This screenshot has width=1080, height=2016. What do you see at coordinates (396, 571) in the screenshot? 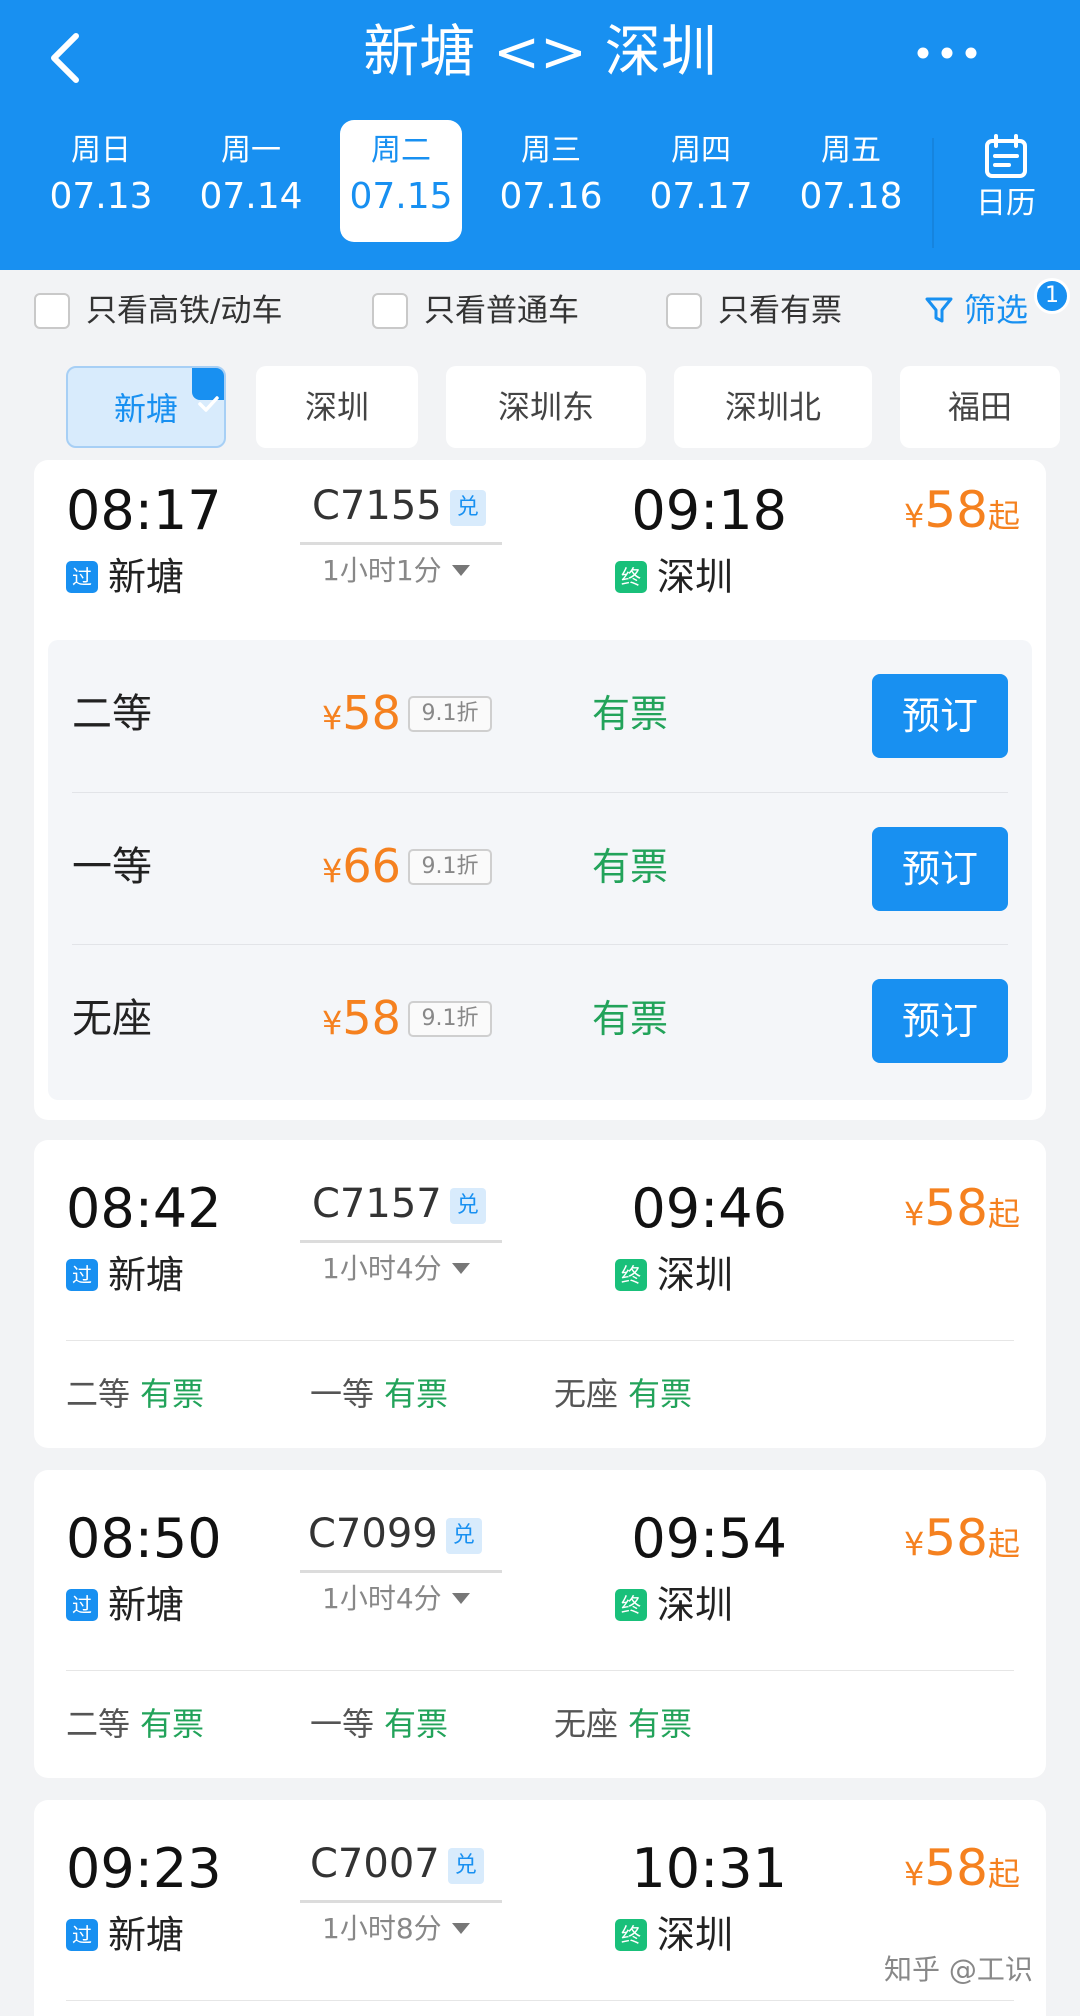
I see `duration-toggle: 1小时1分` at bounding box center [396, 571].